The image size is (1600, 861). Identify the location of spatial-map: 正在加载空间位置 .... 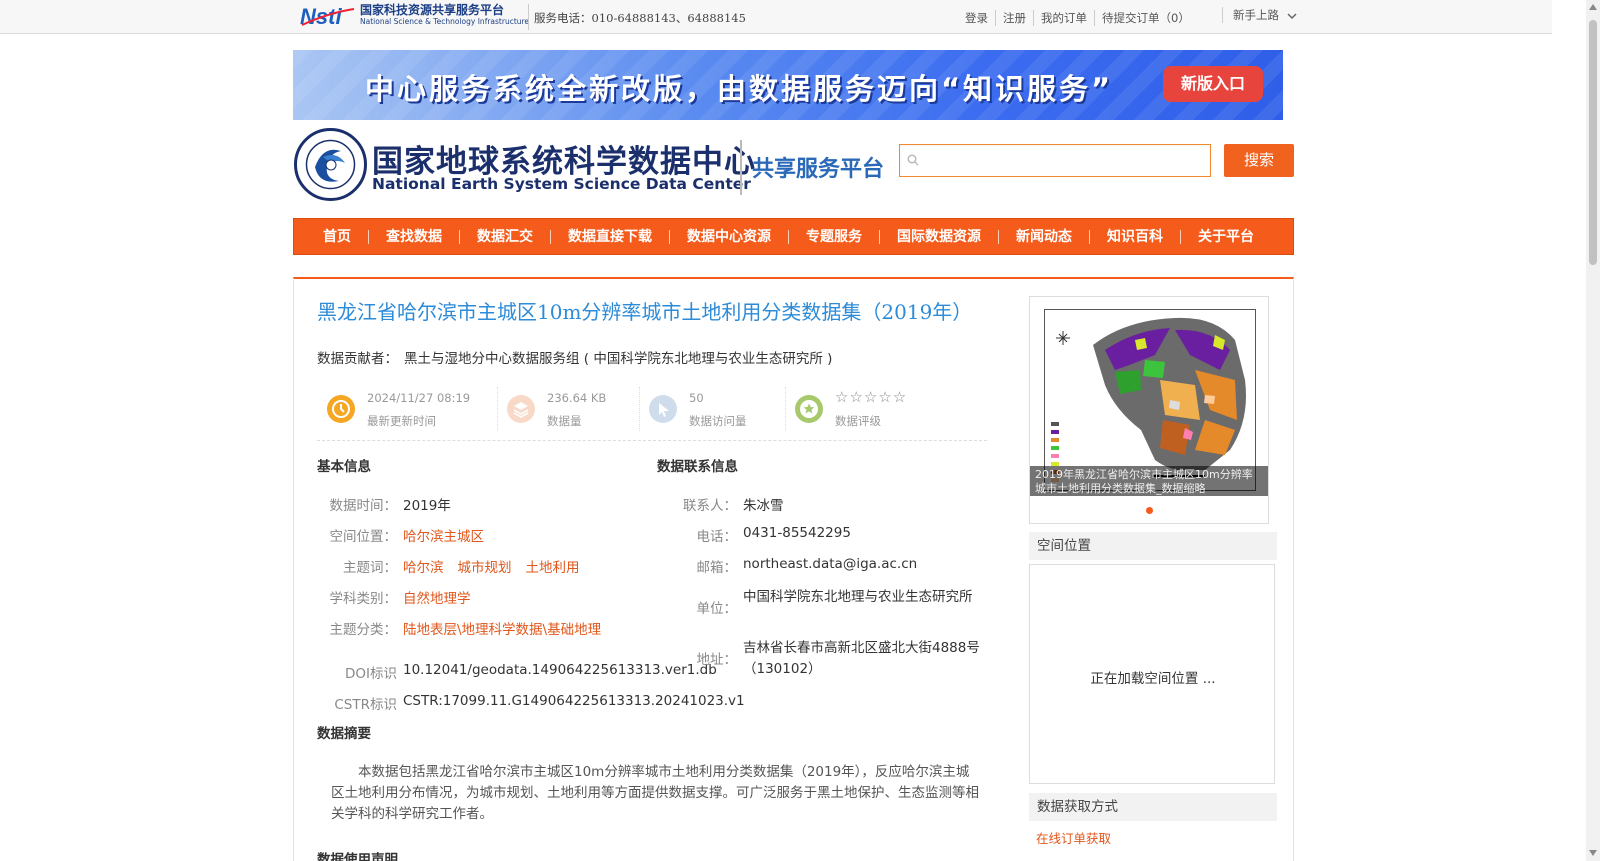
(1152, 674).